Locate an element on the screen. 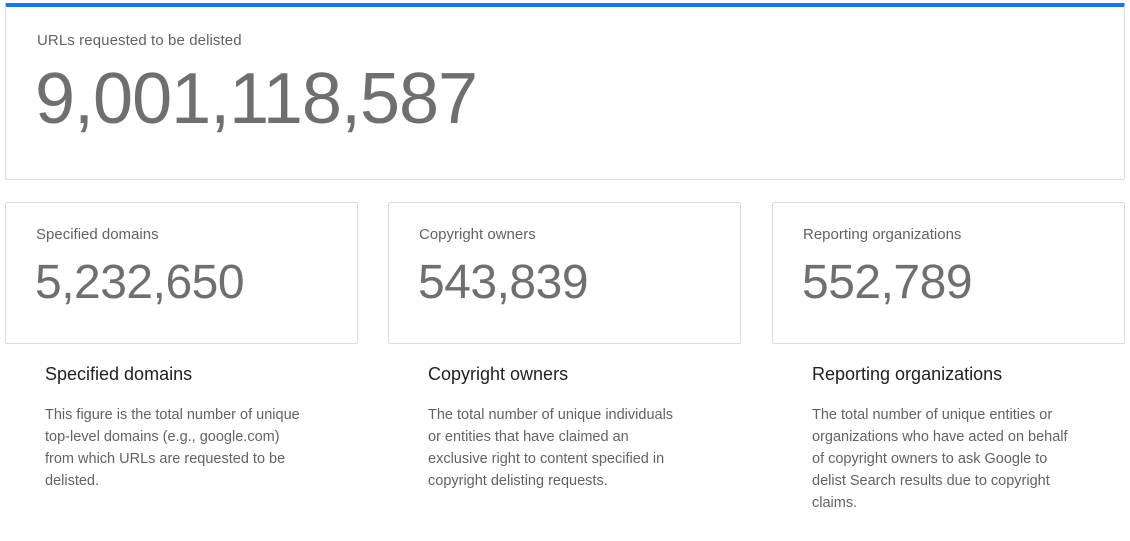 This screenshot has width=1130, height=541. description-line: copyright delisting requests. is located at coordinates (518, 481).